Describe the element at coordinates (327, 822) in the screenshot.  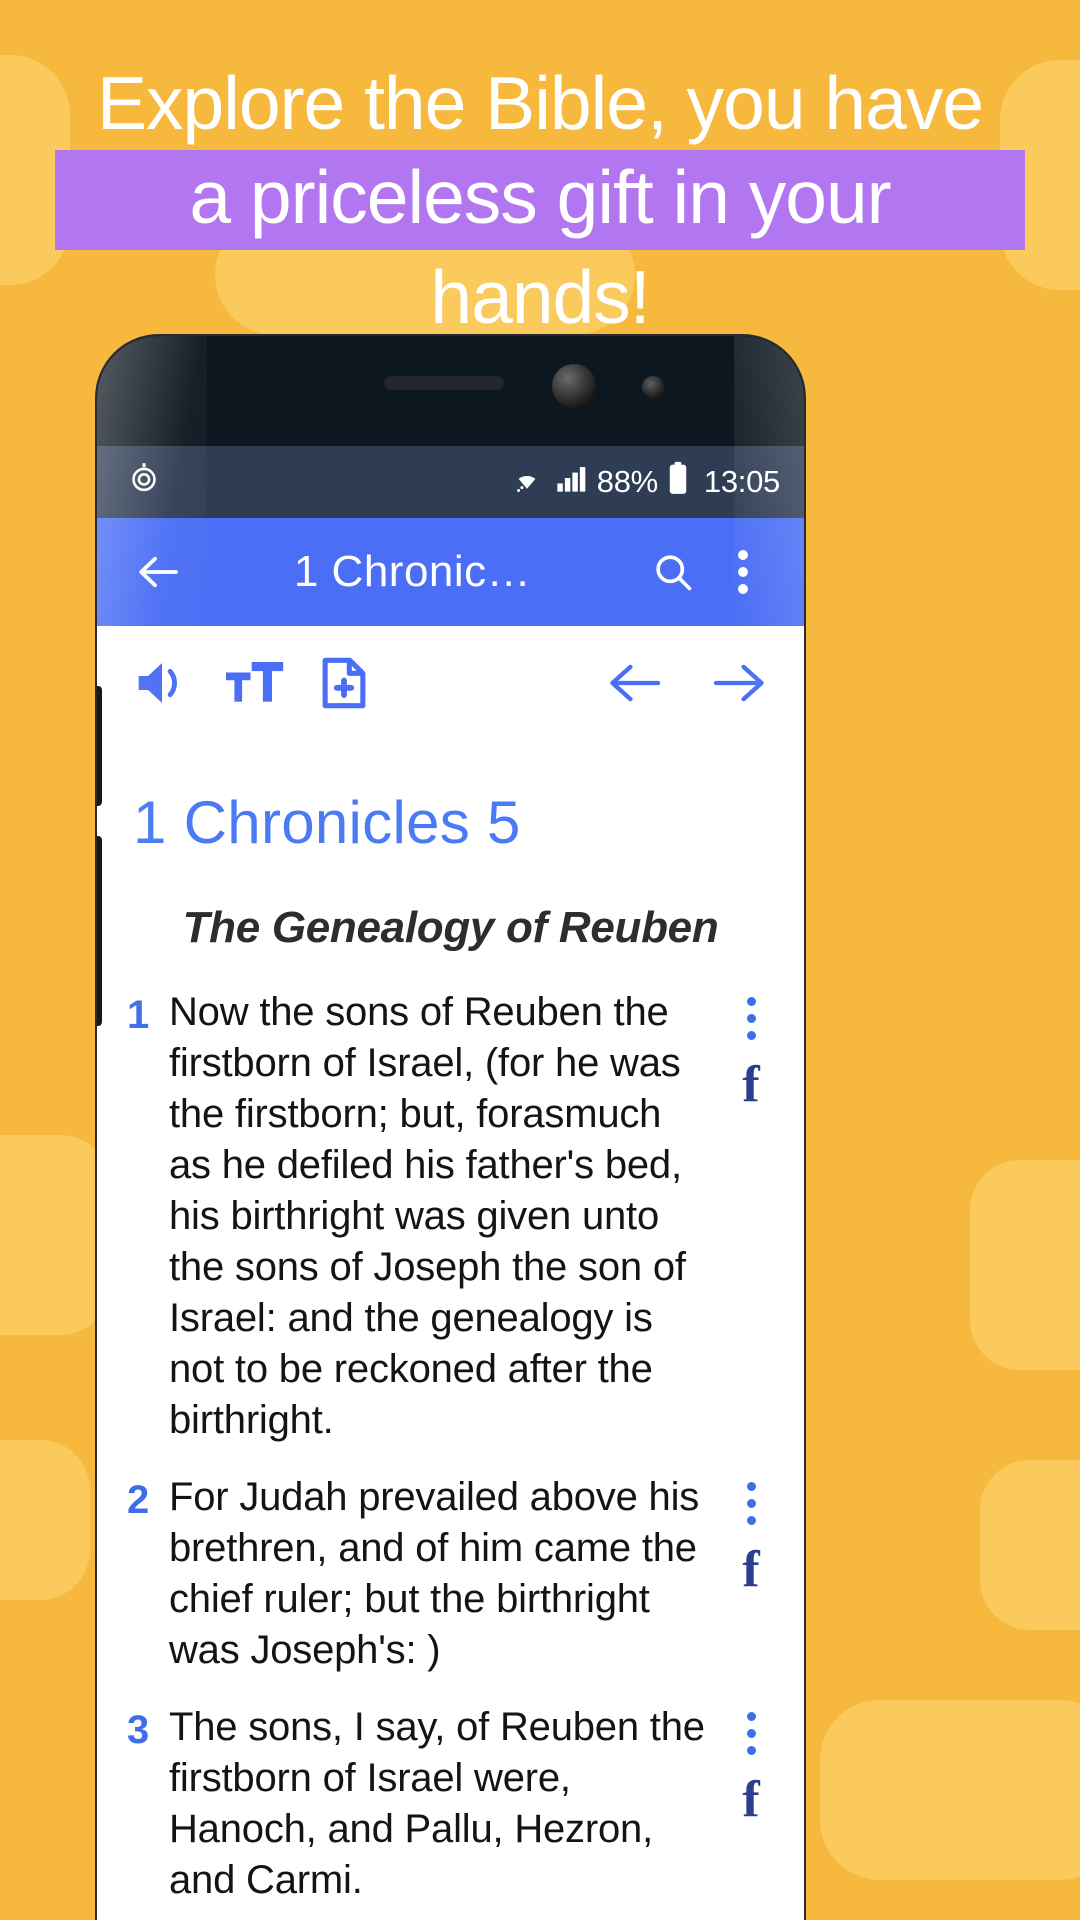
I see `chapter-title: 1 Chronicles 5` at that location.